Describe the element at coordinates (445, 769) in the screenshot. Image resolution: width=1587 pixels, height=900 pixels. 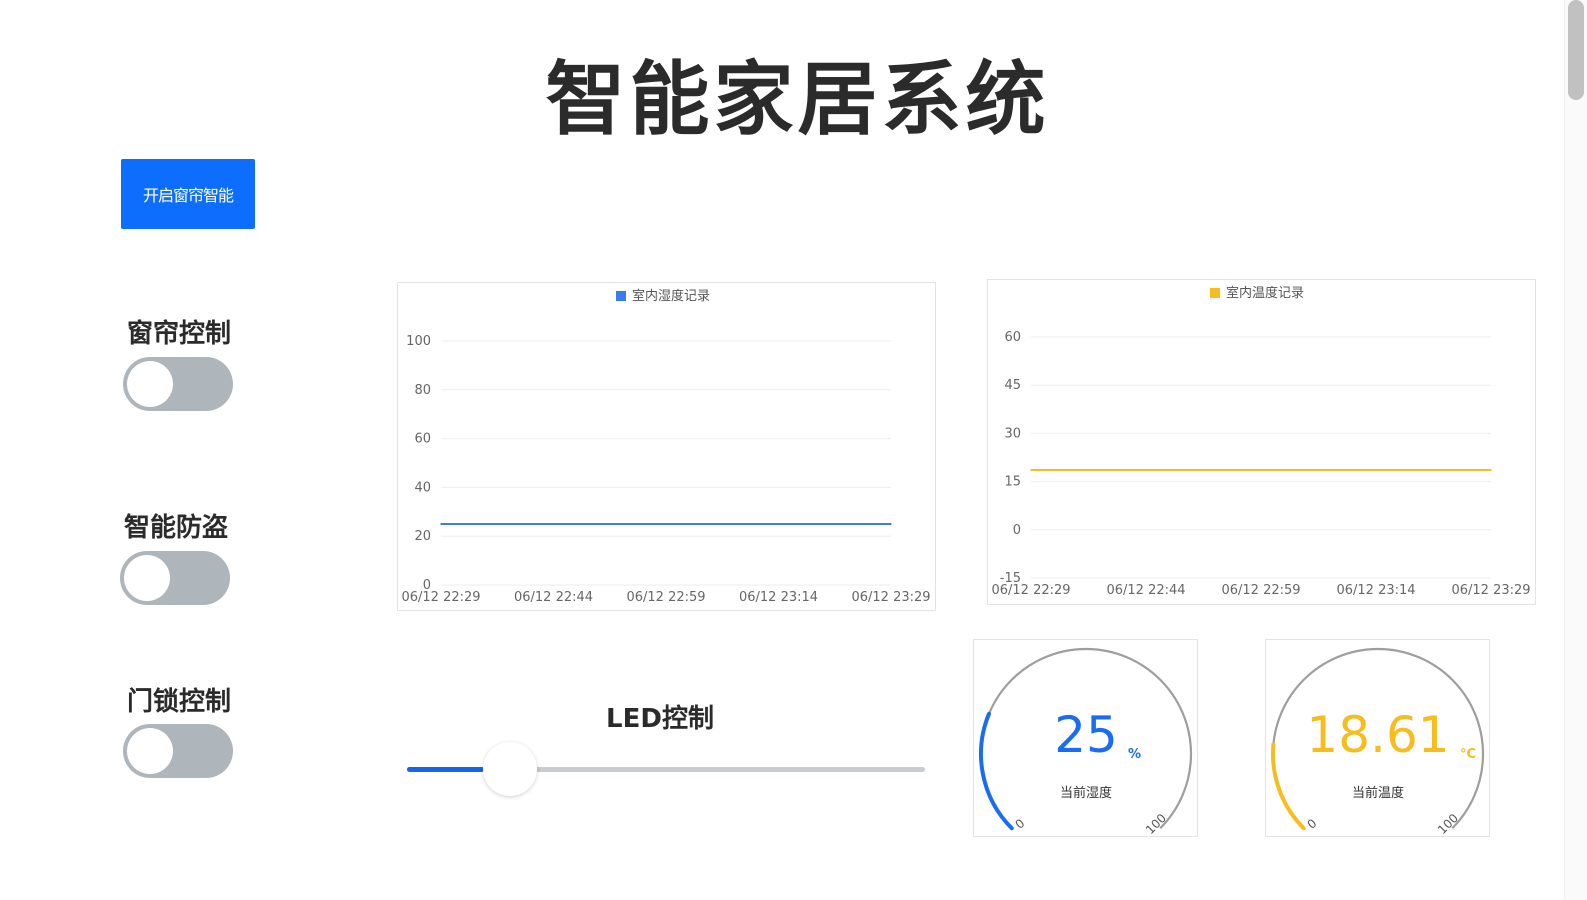
I see `led-slider-fill` at that location.